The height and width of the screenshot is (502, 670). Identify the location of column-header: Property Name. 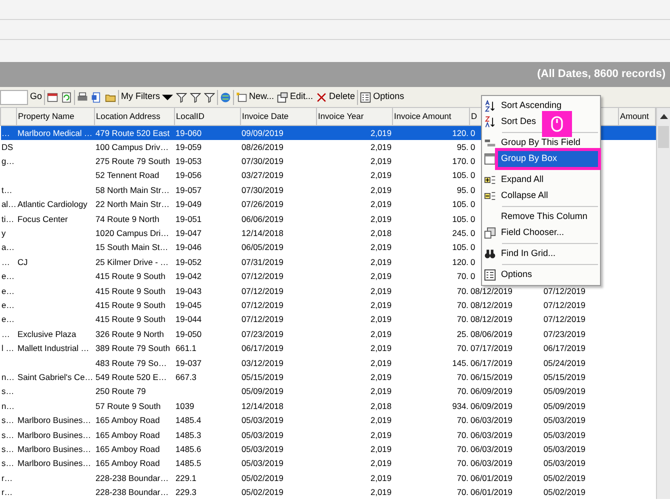
(55, 116).